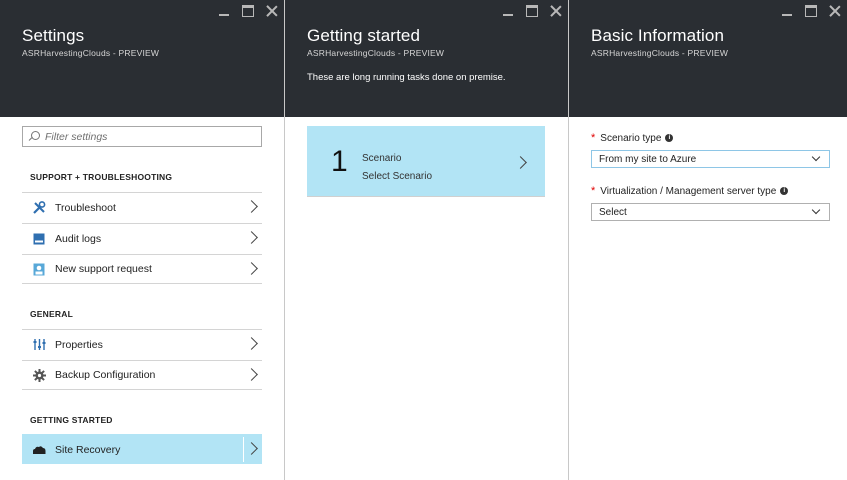 This screenshot has width=847, height=480. I want to click on support-person-icon, so click(39, 269).